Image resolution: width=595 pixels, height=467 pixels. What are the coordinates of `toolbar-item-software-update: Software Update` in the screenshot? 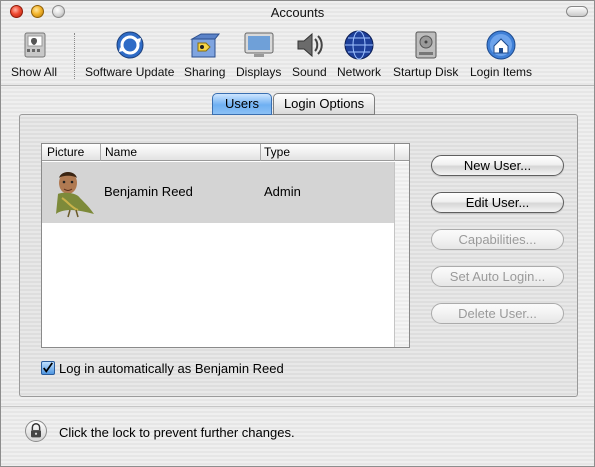 It's located at (129, 54).